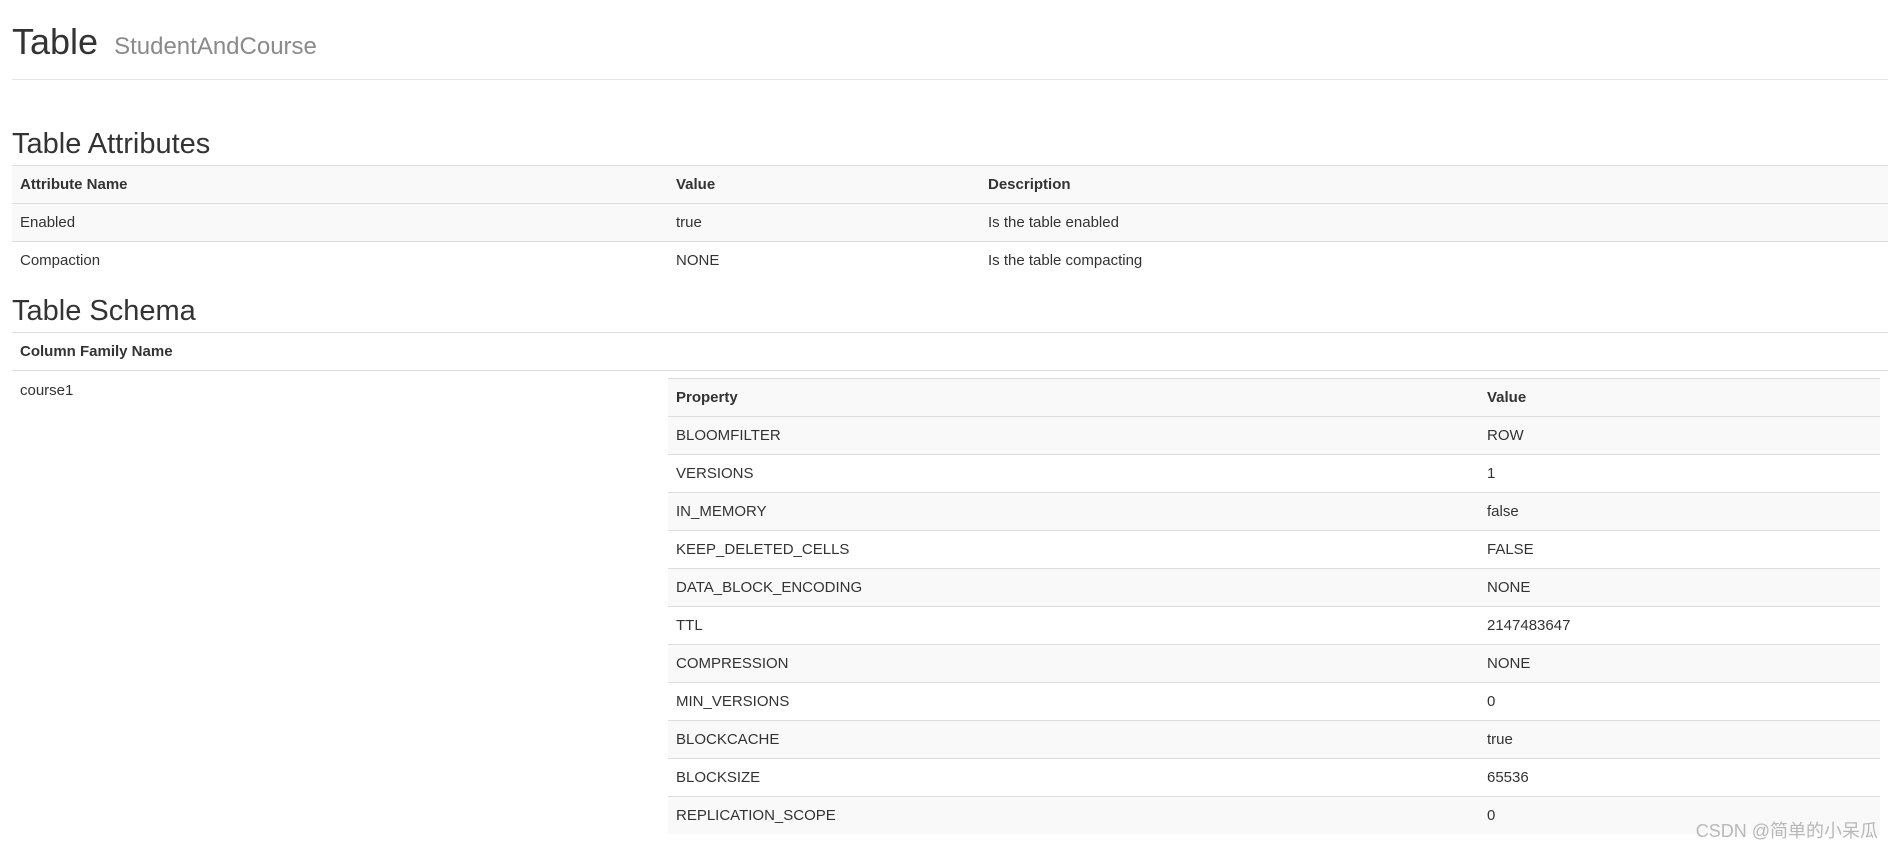 This screenshot has width=1892, height=855. Describe the element at coordinates (1073, 624) in the screenshot. I see `property-name-cell: TTL` at that location.